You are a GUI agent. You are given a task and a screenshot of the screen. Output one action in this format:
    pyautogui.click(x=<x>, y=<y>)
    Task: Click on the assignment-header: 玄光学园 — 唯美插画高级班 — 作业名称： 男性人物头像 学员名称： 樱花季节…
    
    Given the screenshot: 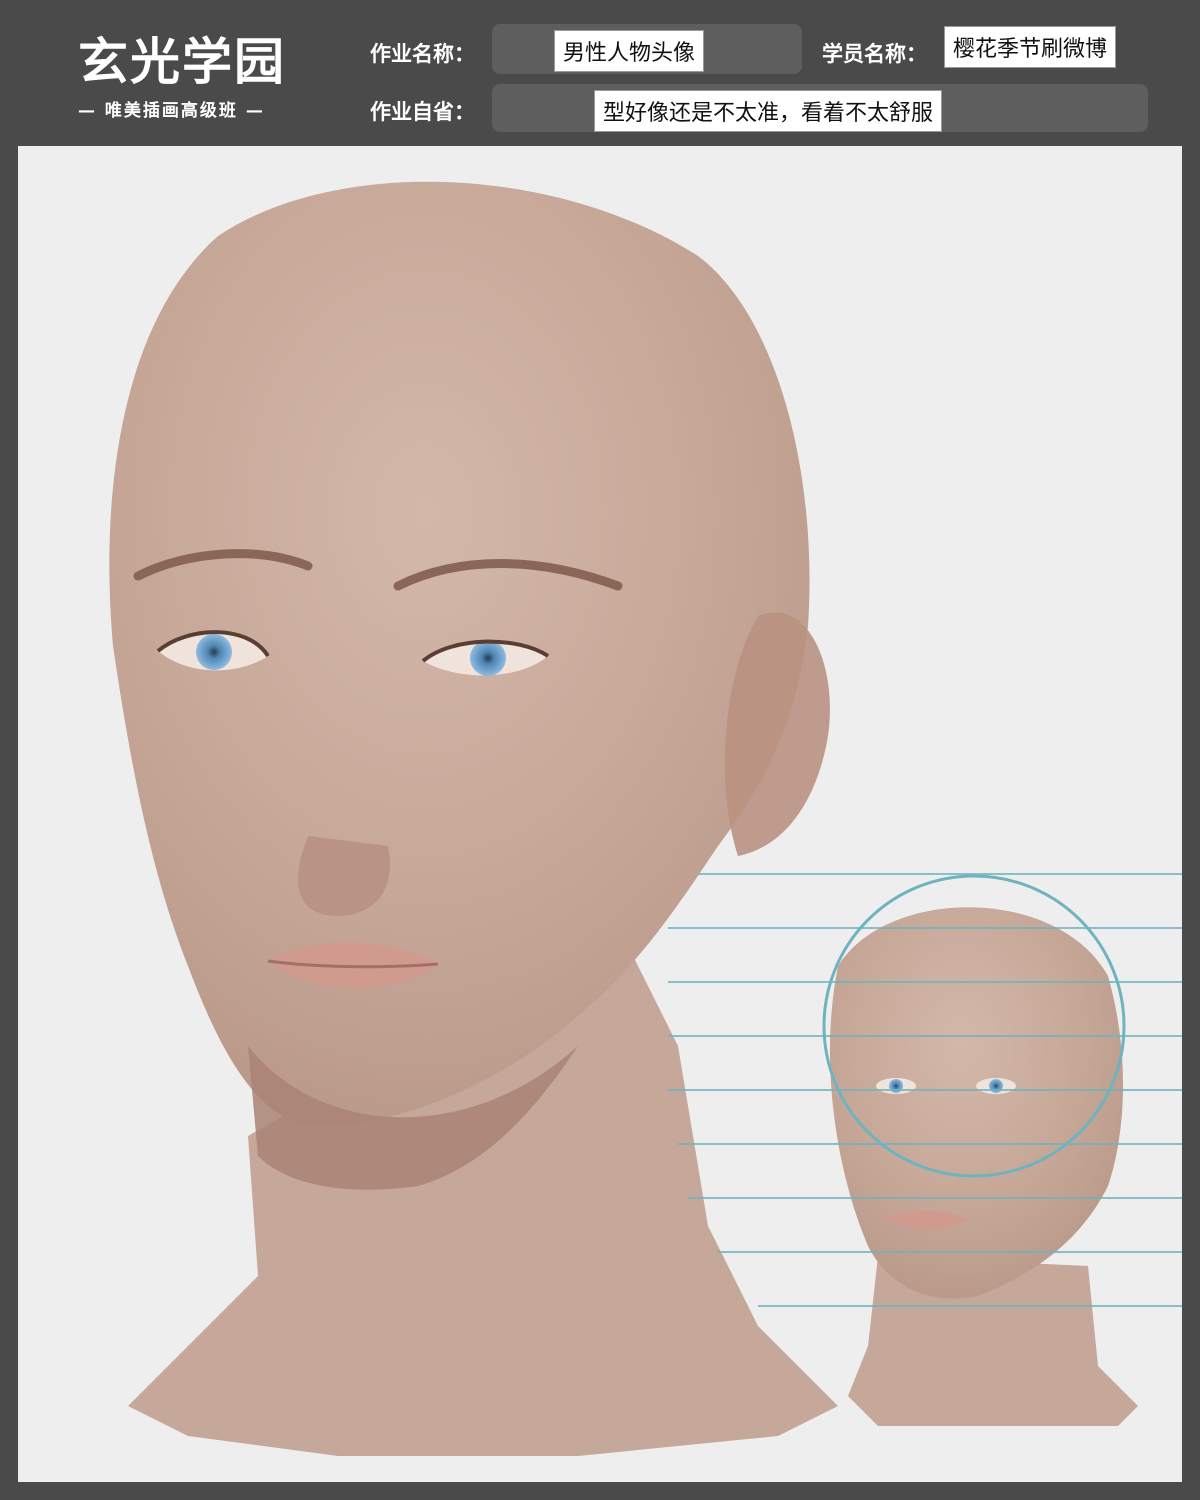 What is the action you would take?
    pyautogui.click(x=600, y=72)
    